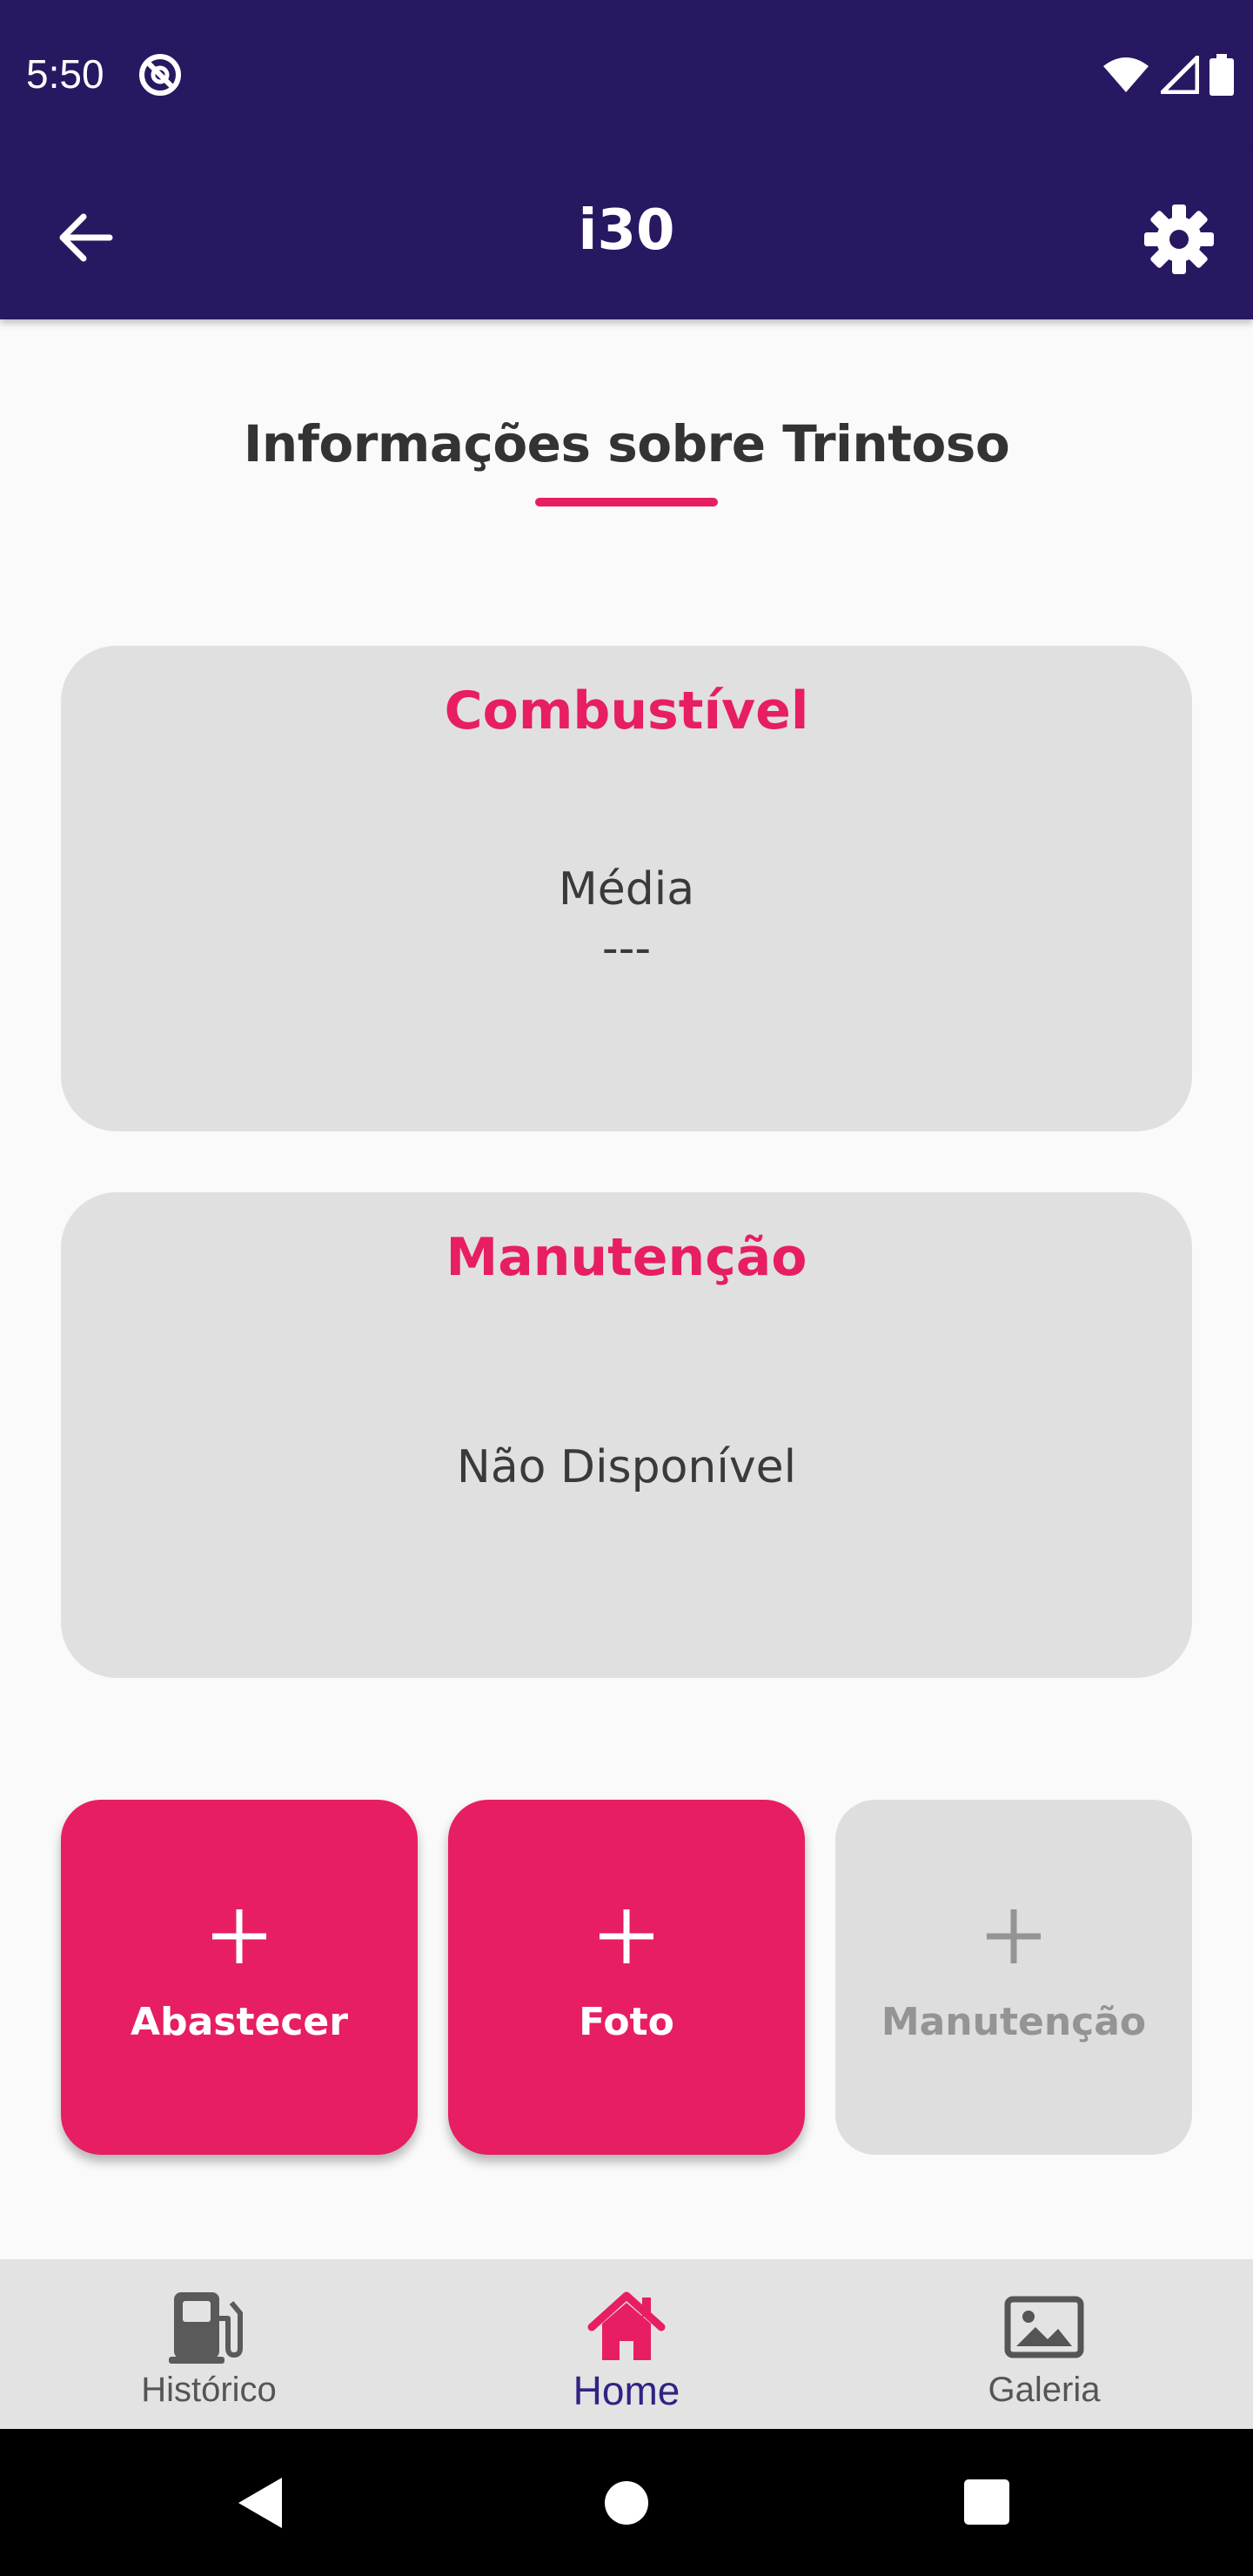  What do you see at coordinates (1044, 2327) in the screenshot?
I see `image-icon` at bounding box center [1044, 2327].